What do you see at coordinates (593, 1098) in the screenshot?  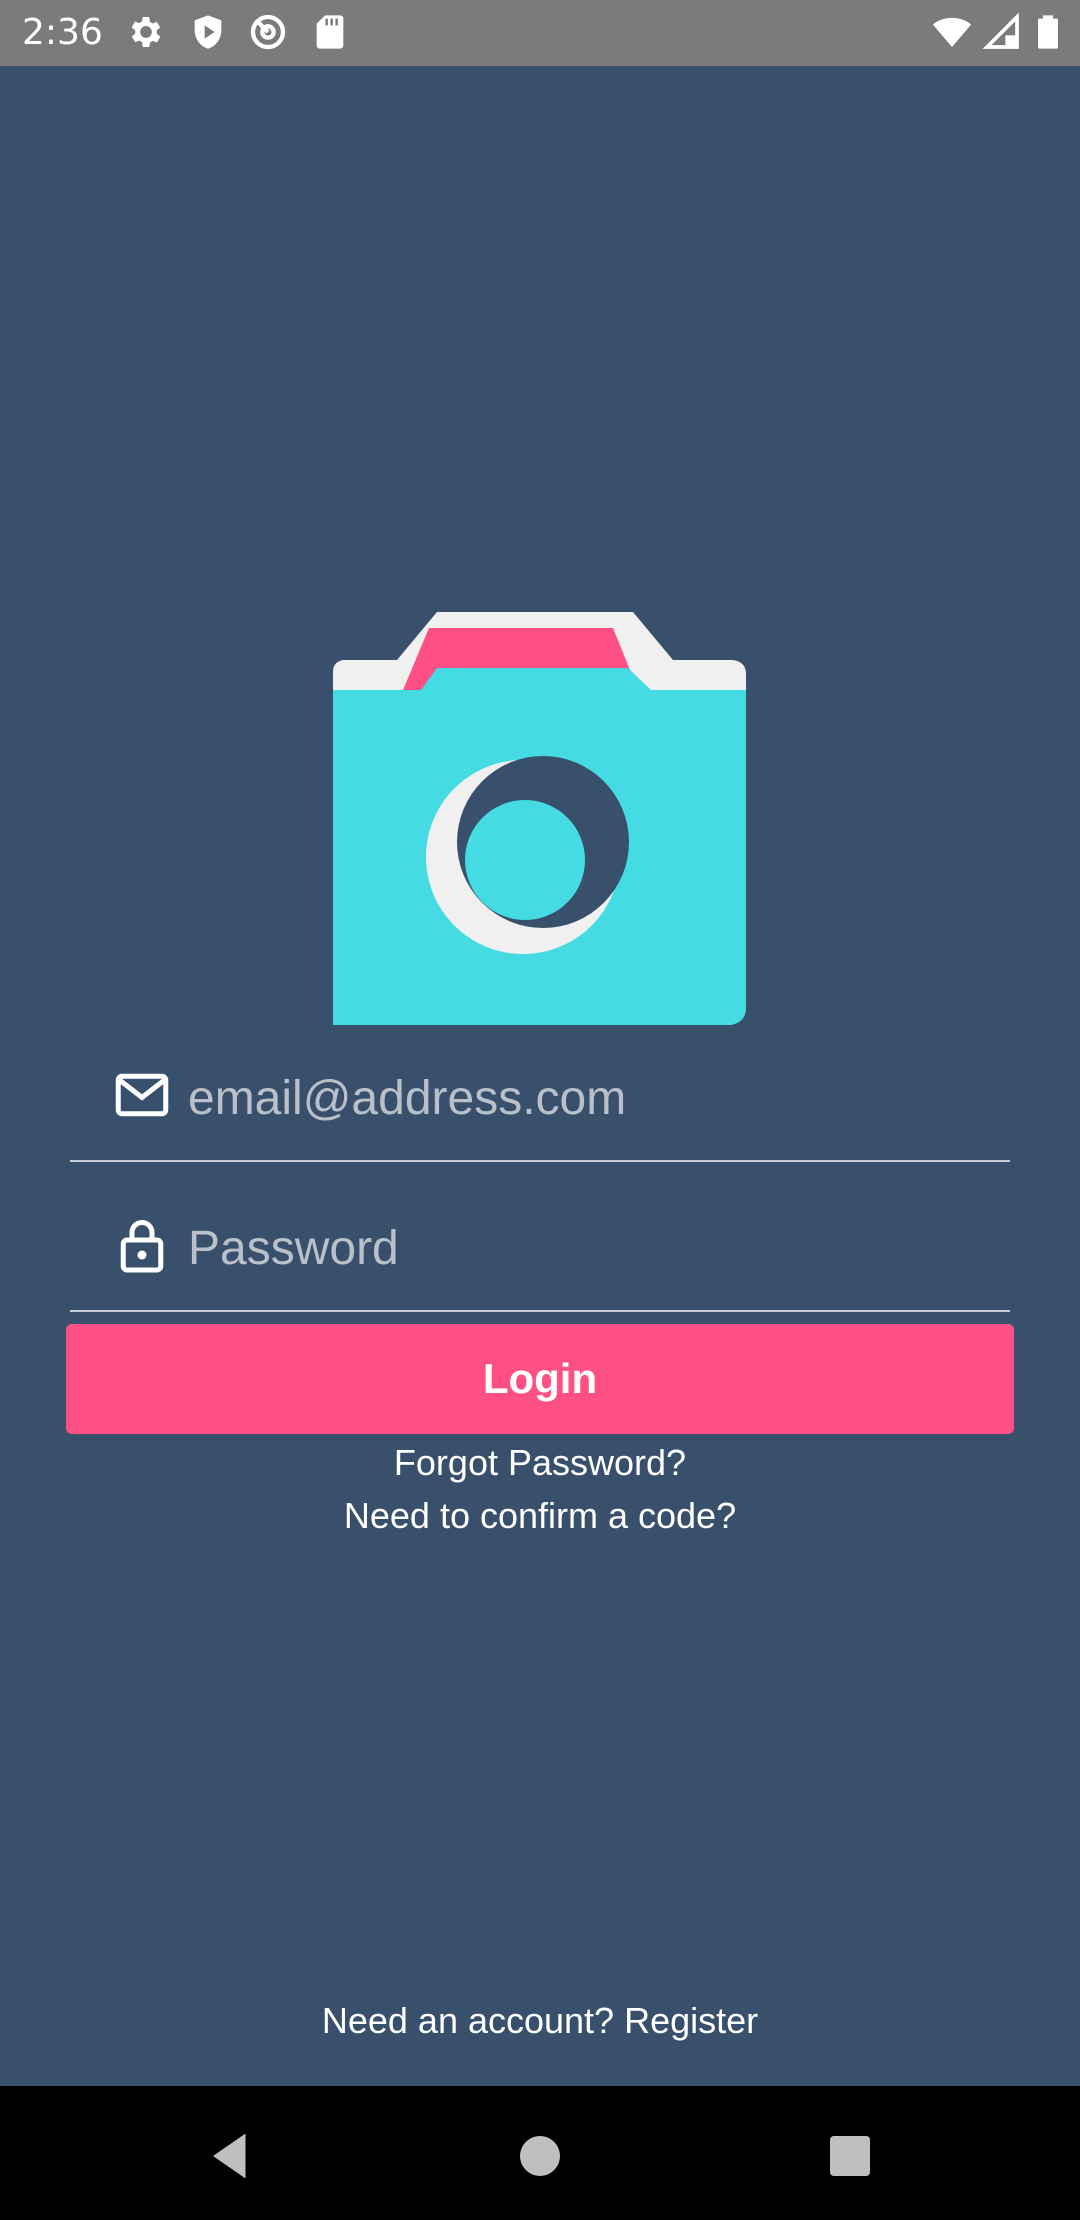 I see `email-input` at bounding box center [593, 1098].